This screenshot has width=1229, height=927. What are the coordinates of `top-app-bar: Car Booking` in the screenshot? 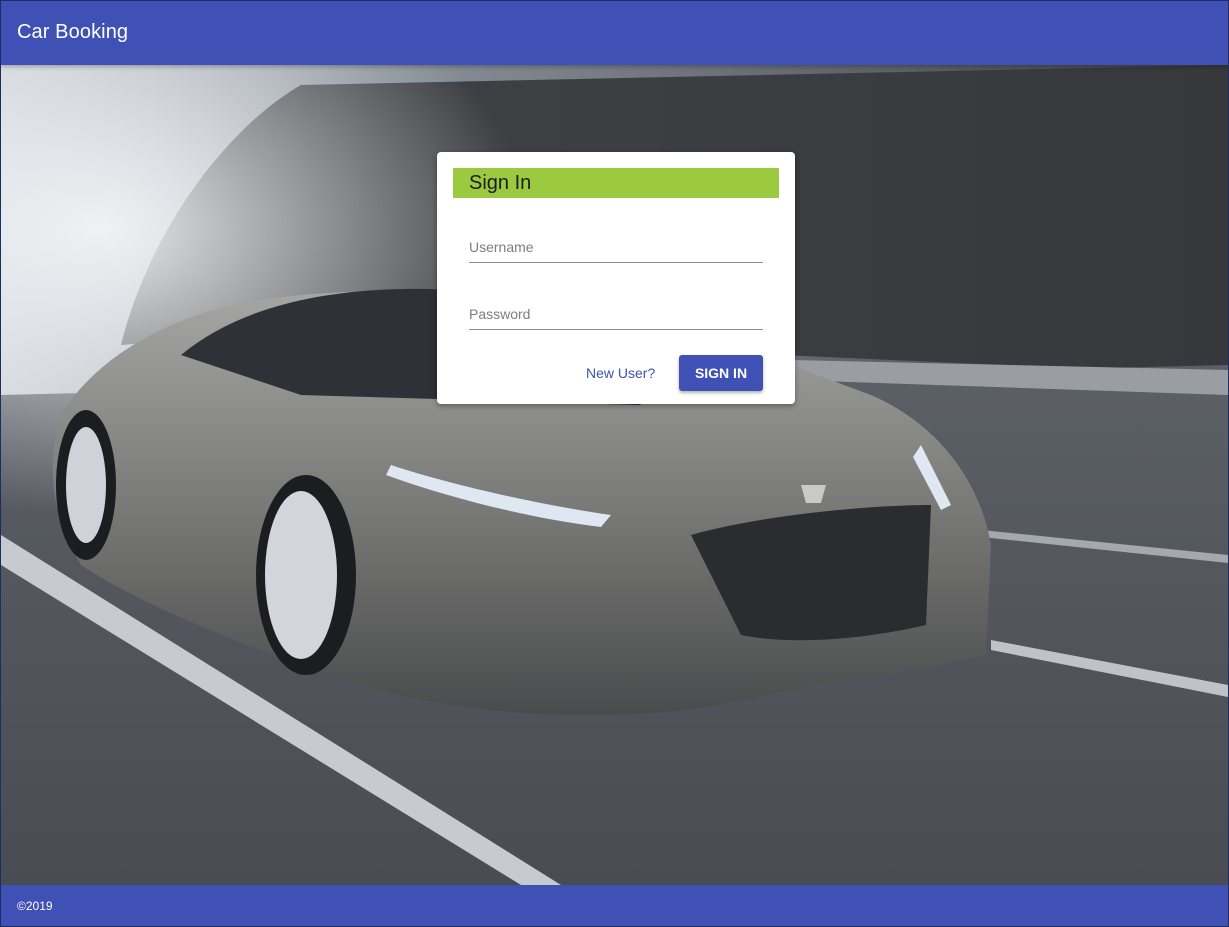 It's located at (614, 33).